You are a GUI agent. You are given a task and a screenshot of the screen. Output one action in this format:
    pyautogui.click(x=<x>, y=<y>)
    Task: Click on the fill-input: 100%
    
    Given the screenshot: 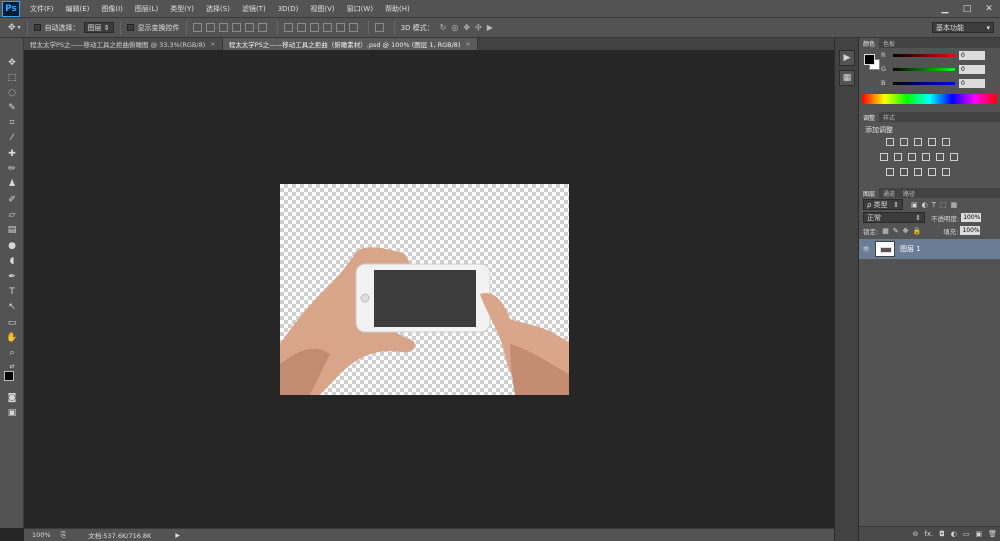 What is the action you would take?
    pyautogui.click(x=970, y=230)
    